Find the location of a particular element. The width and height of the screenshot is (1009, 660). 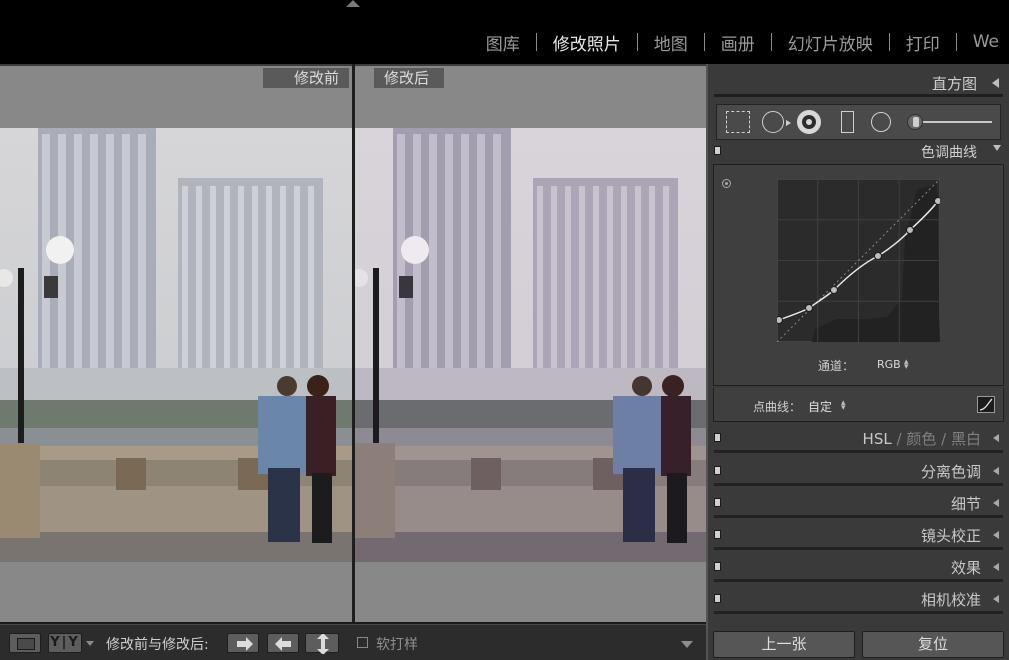

detail-panel-header: 细节 is located at coordinates (858, 503).